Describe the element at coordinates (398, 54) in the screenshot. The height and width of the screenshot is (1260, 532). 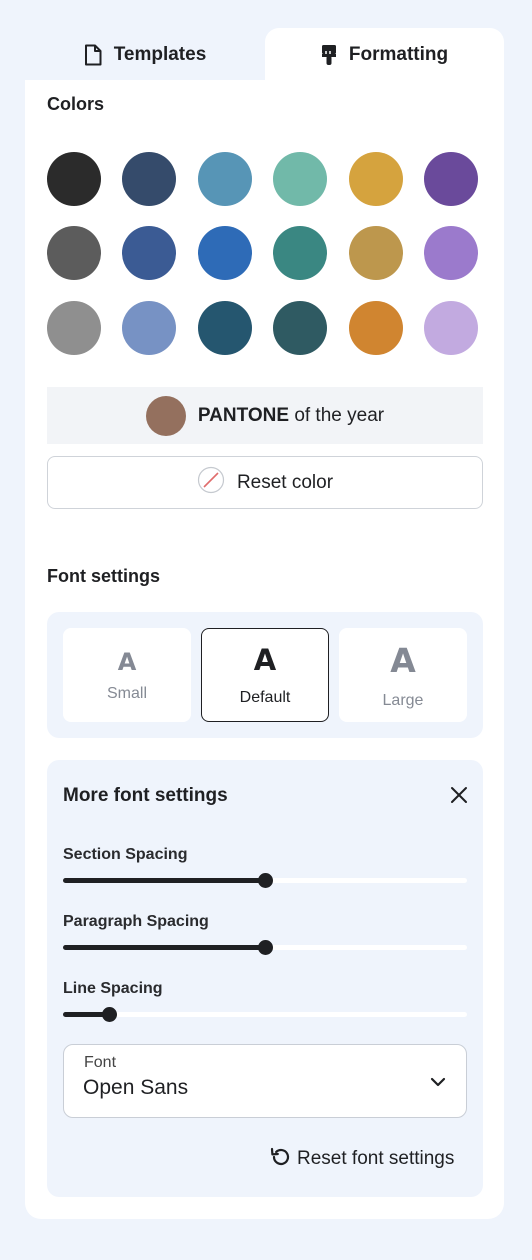
I see `tab-formatting-label: Formatting` at that location.